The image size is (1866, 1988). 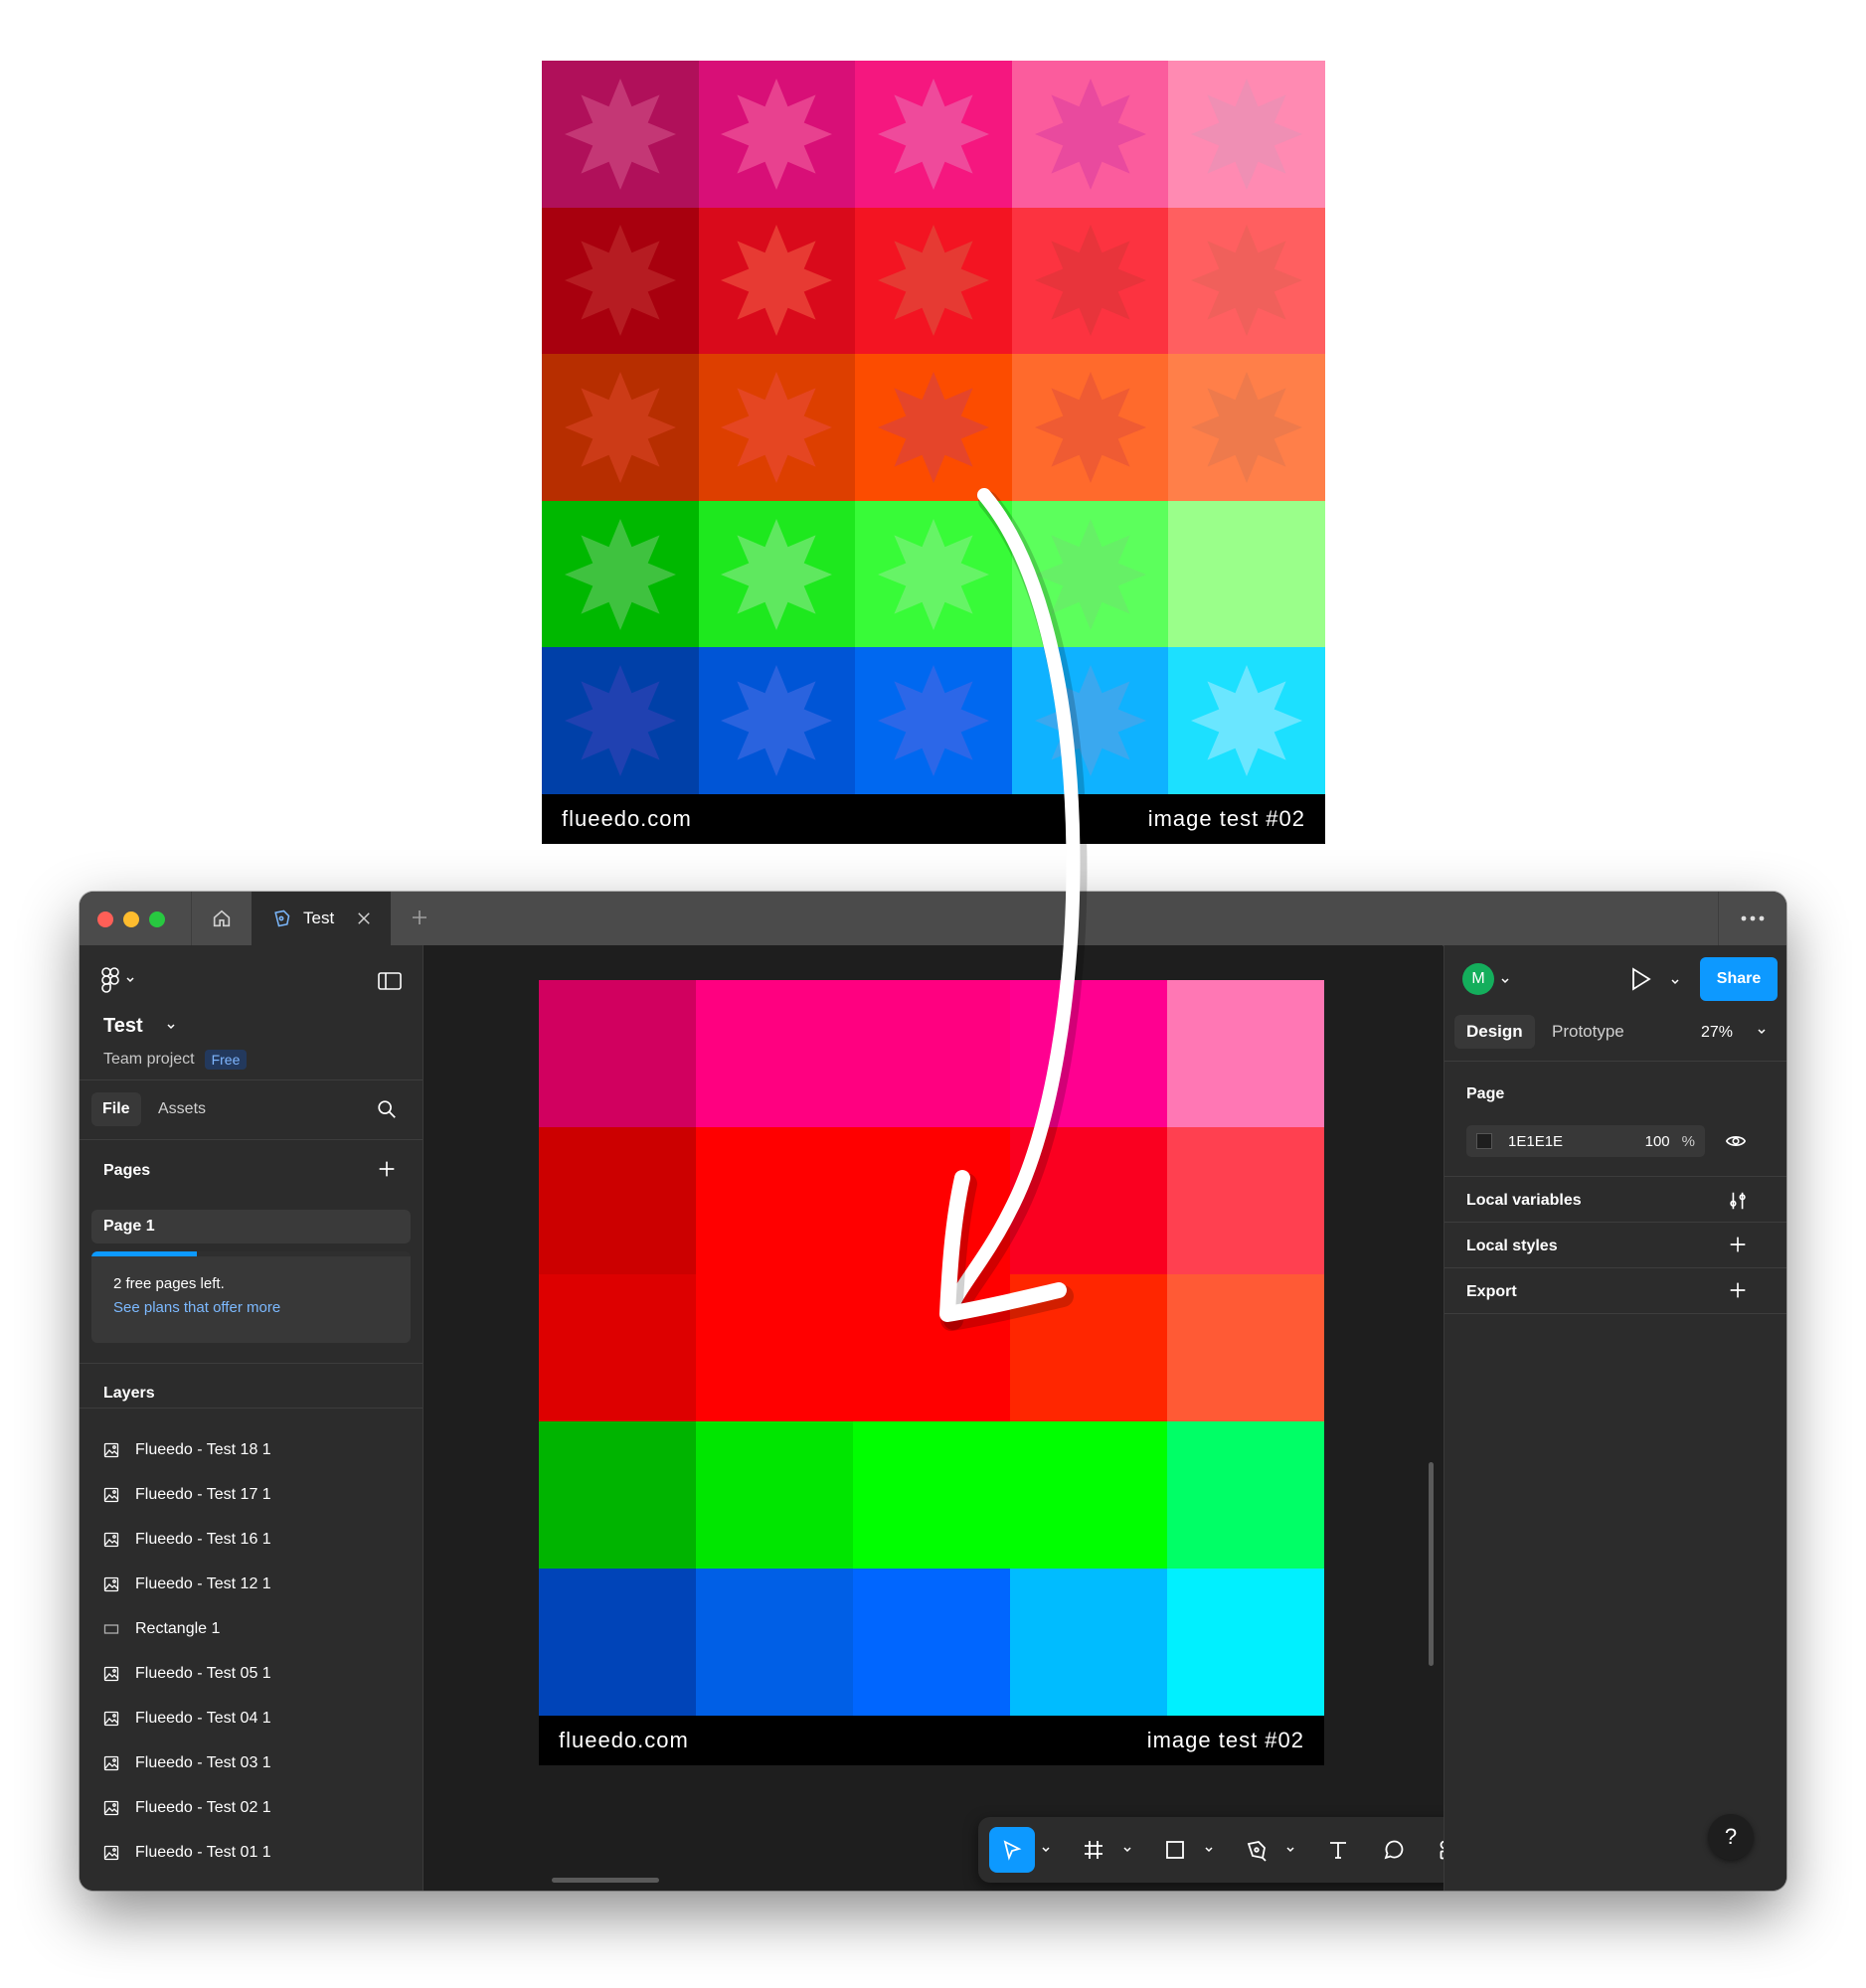 What do you see at coordinates (1046, 1850) in the screenshot?
I see `move-tool-menu` at bounding box center [1046, 1850].